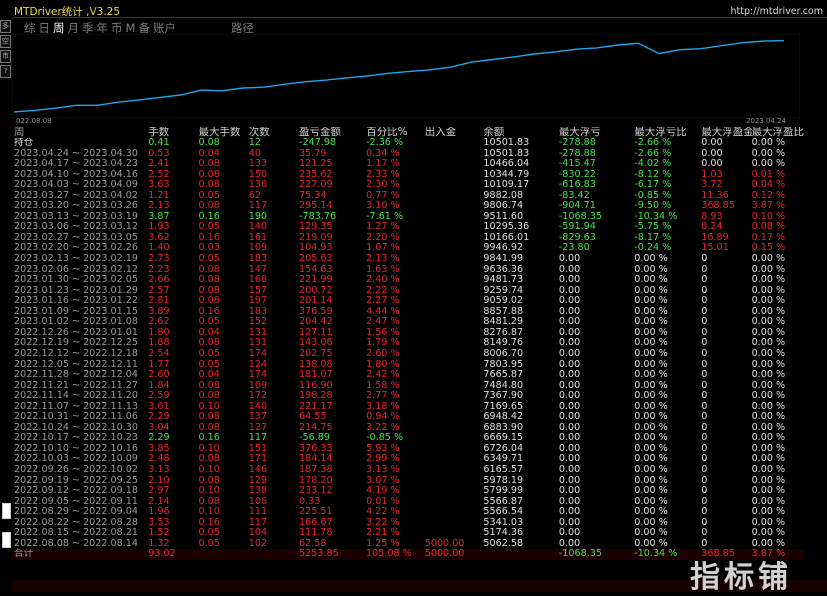 Image resolution: width=827 pixels, height=596 pixels. Describe the element at coordinates (258, 227) in the screenshot. I see `cell: 140` at that location.